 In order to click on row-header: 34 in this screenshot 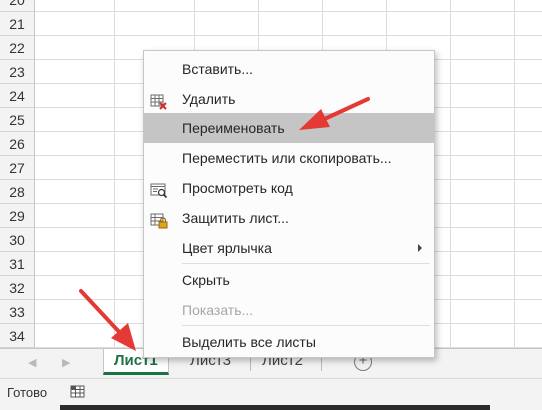, I will do `click(17, 336)`.